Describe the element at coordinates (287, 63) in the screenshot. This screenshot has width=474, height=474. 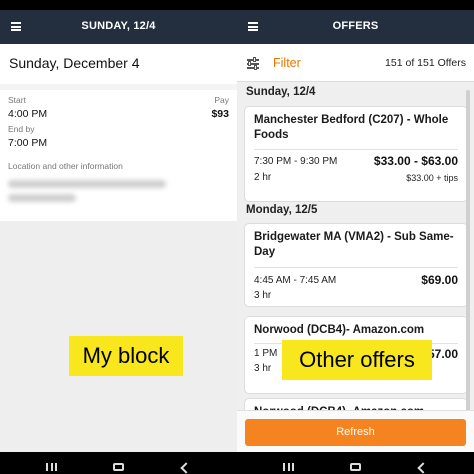
I see `filter-button: Filter` at that location.